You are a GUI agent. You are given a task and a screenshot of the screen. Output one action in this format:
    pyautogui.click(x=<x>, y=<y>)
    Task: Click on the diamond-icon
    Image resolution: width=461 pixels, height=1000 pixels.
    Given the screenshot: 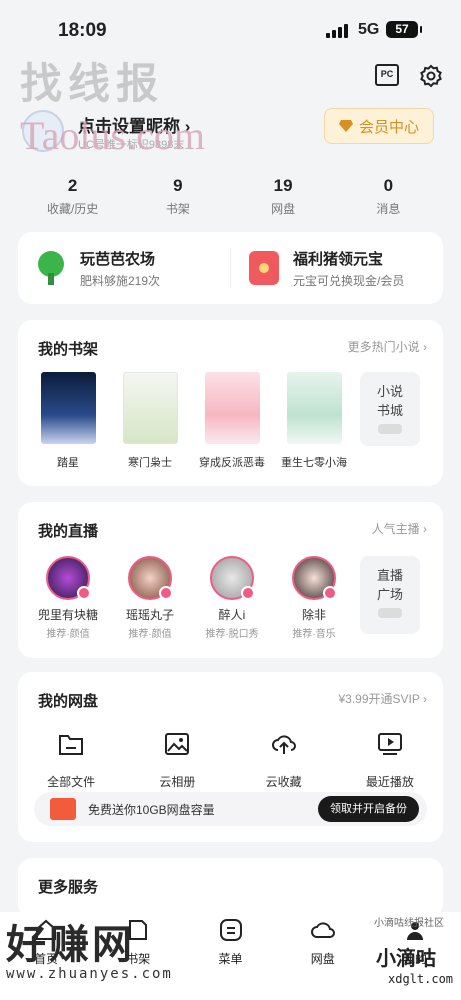 What is the action you would take?
    pyautogui.click(x=345, y=126)
    